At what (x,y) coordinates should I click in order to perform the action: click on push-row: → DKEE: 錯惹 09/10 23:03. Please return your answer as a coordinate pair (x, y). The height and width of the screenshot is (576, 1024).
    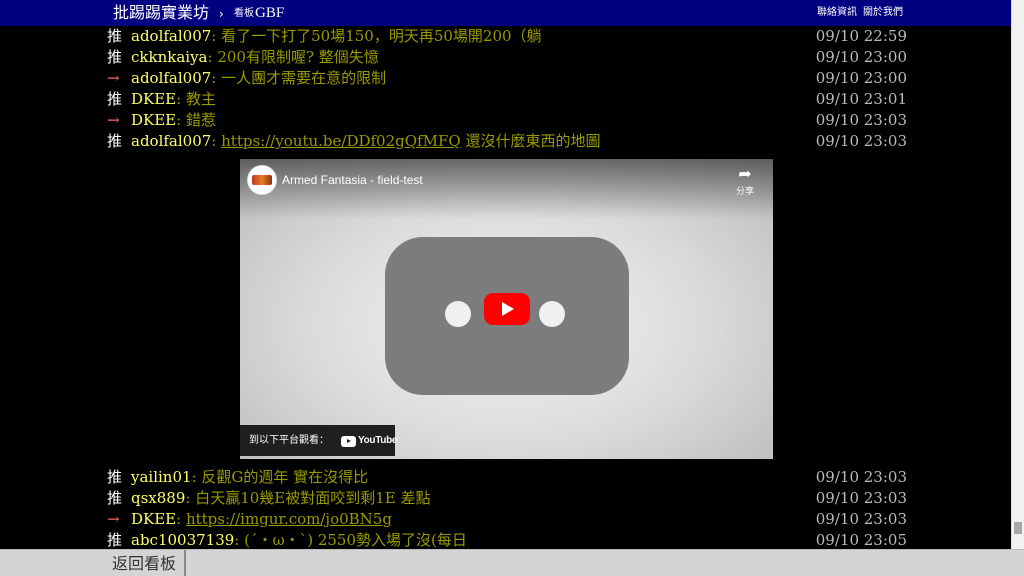
    Looking at the image, I should click on (507, 120).